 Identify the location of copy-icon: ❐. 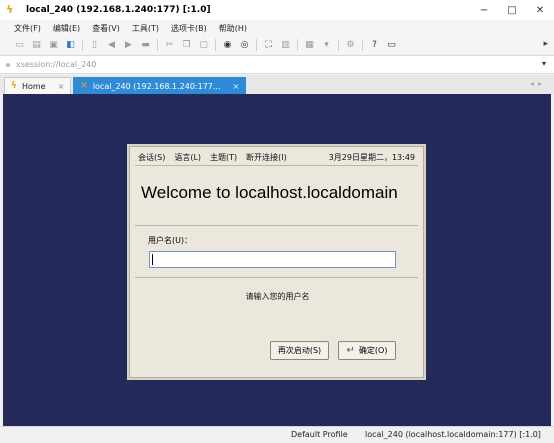
(186, 45).